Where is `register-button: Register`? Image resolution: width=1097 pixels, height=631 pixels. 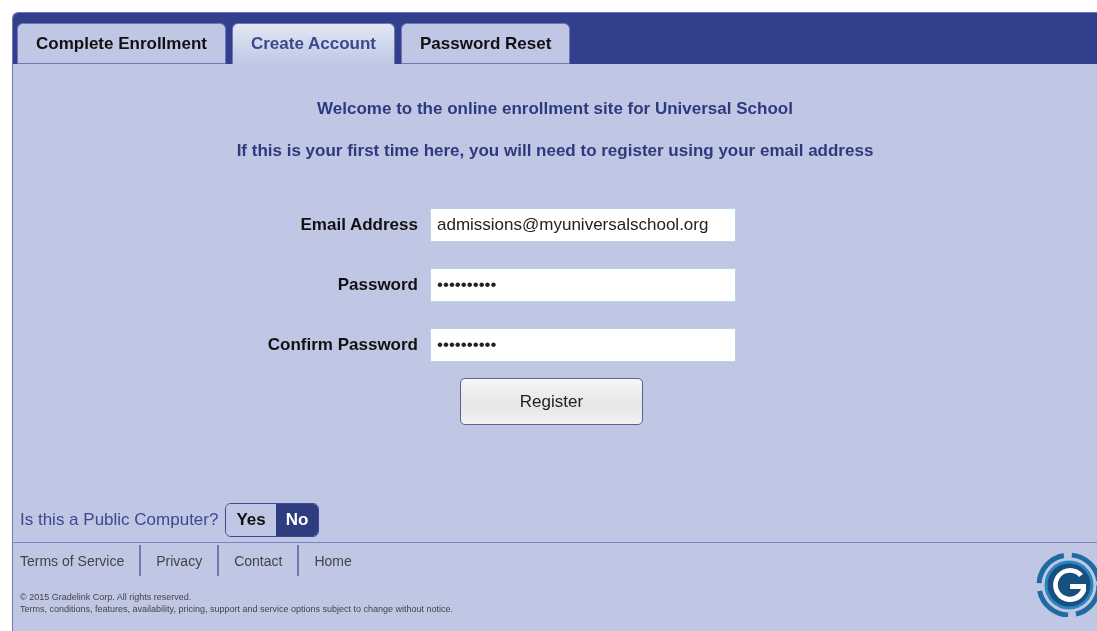
register-button: Register is located at coordinates (551, 401).